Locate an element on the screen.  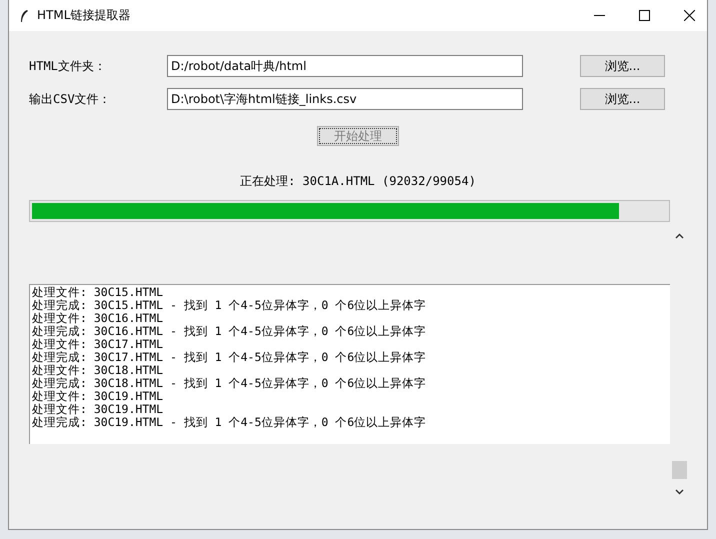
log-line: 处理文件: 30C16.HTML is located at coordinates (98, 318).